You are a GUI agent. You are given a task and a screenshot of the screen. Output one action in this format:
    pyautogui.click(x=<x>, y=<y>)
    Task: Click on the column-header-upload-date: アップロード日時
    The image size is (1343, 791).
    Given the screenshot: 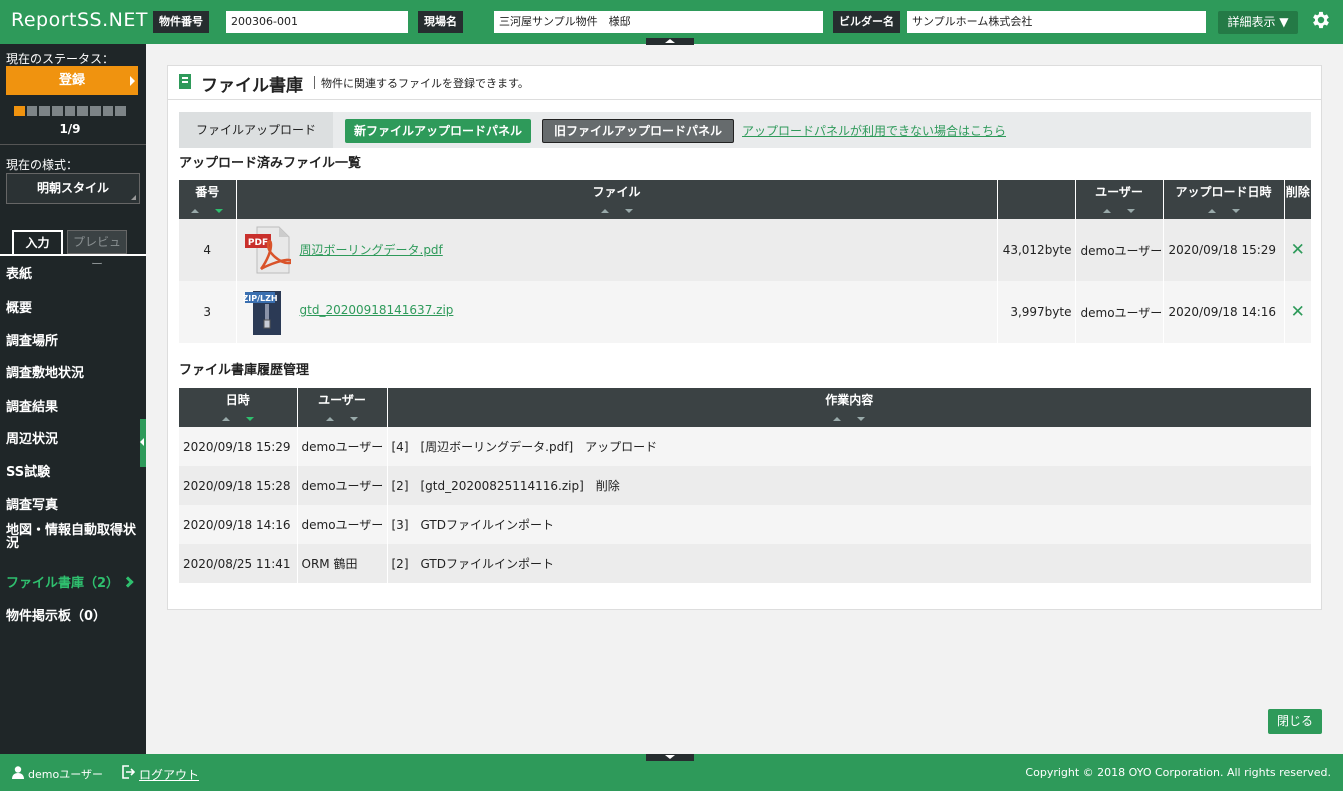 What is the action you would take?
    pyautogui.click(x=1224, y=199)
    